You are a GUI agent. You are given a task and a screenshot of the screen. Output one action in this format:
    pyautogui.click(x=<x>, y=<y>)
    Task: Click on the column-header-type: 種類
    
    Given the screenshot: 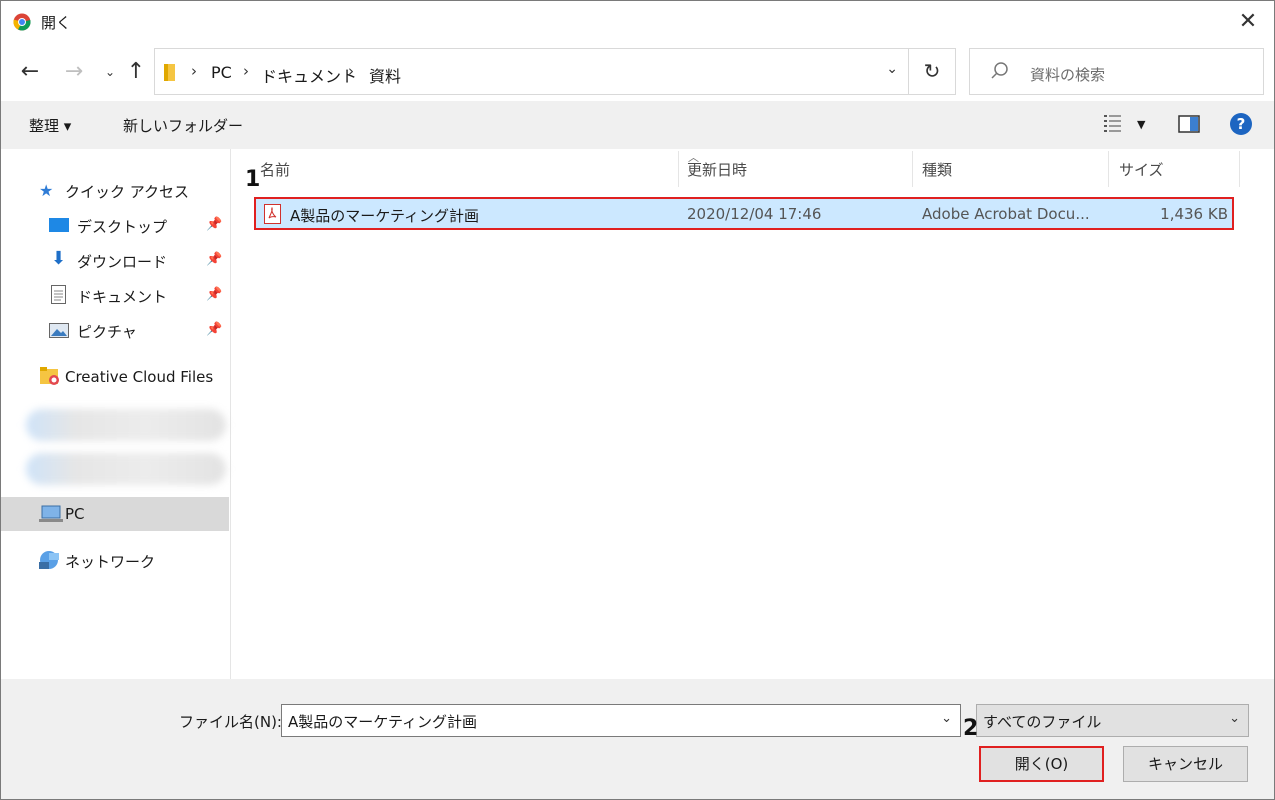 What is the action you would take?
    pyautogui.click(x=937, y=169)
    